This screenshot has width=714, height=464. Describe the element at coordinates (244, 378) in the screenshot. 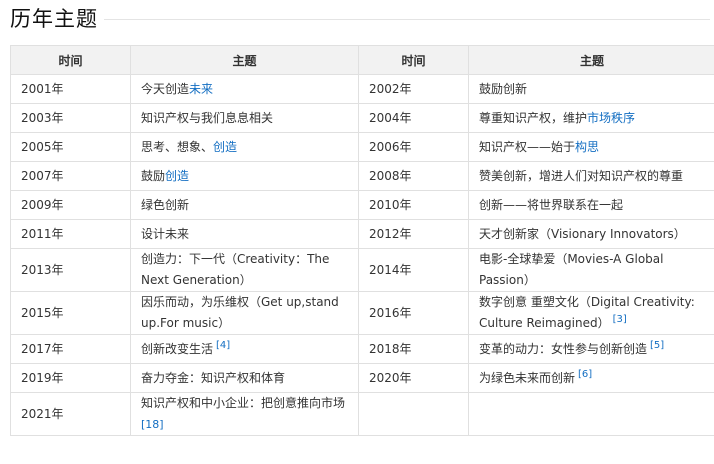

I see `theme-cell: 奋力夺金：知识产权和体育` at that location.